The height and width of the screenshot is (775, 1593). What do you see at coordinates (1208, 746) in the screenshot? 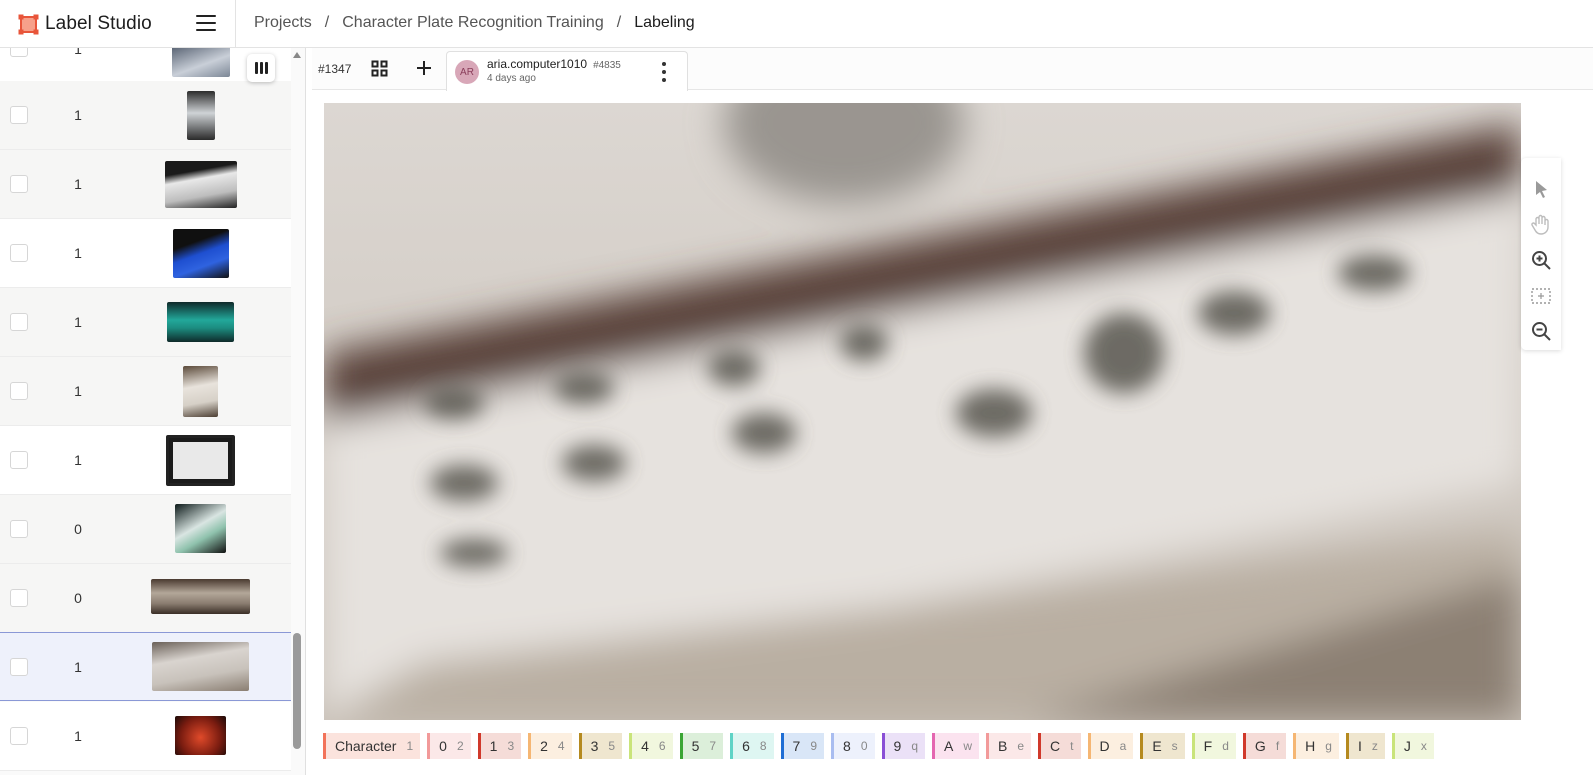
I see `label-name: F` at bounding box center [1208, 746].